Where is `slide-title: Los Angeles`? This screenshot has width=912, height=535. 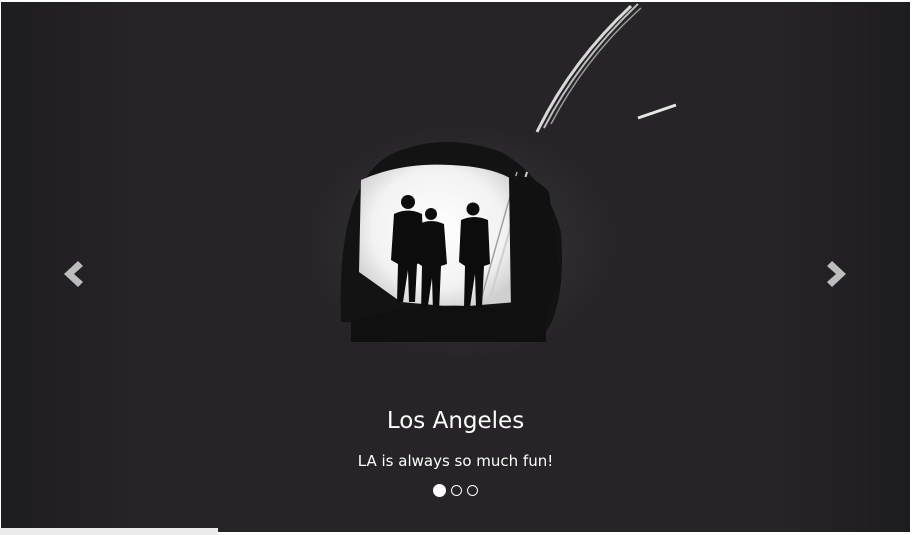
slide-title: Los Angeles is located at coordinates (455, 421).